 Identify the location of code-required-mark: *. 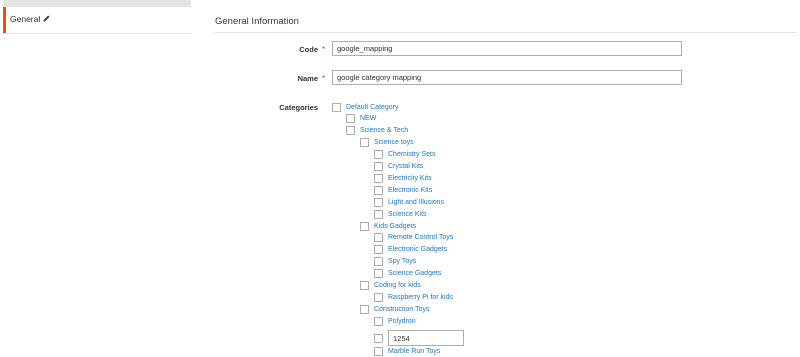
(324, 49).